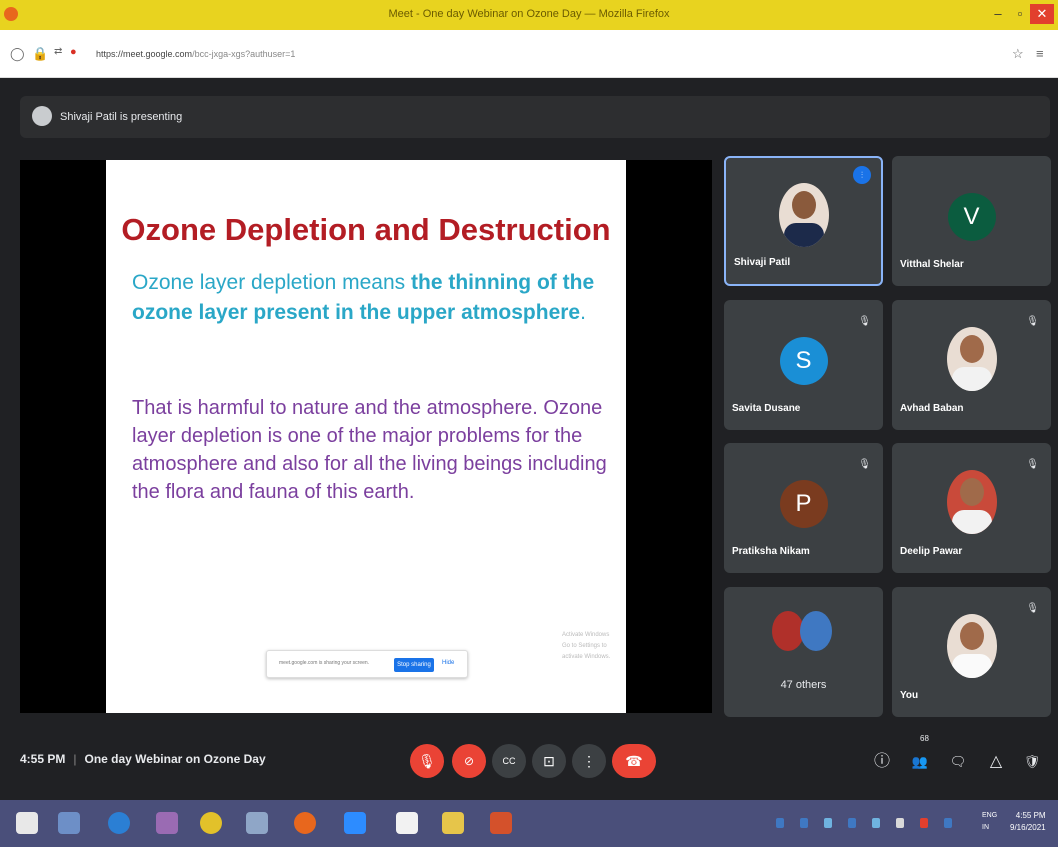 The height and width of the screenshot is (847, 1058). I want to click on participant-name: You, so click(909, 695).